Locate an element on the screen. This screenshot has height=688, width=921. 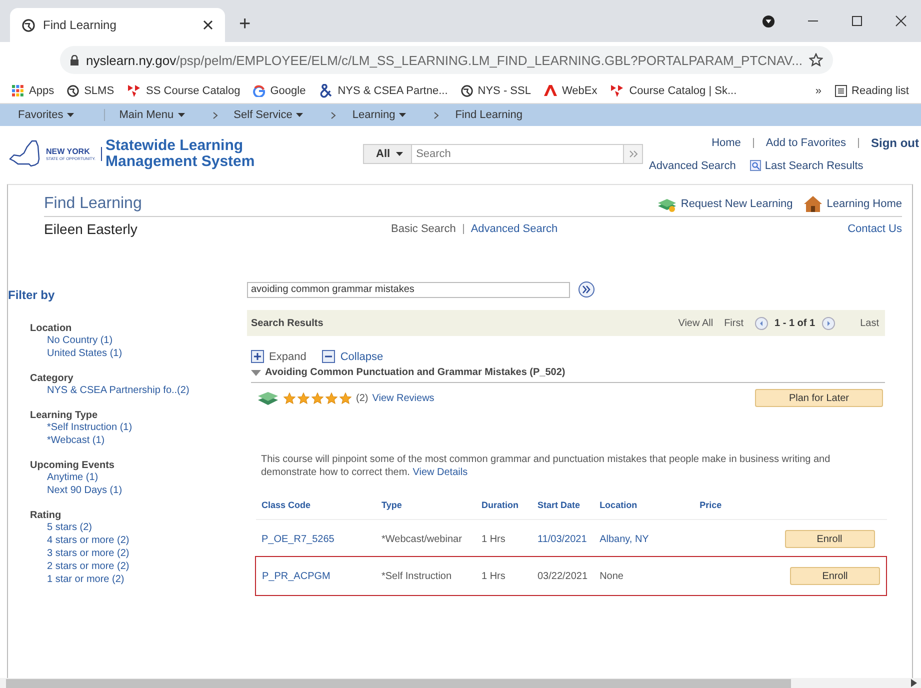
flag-icon is located at coordinates (617, 90).